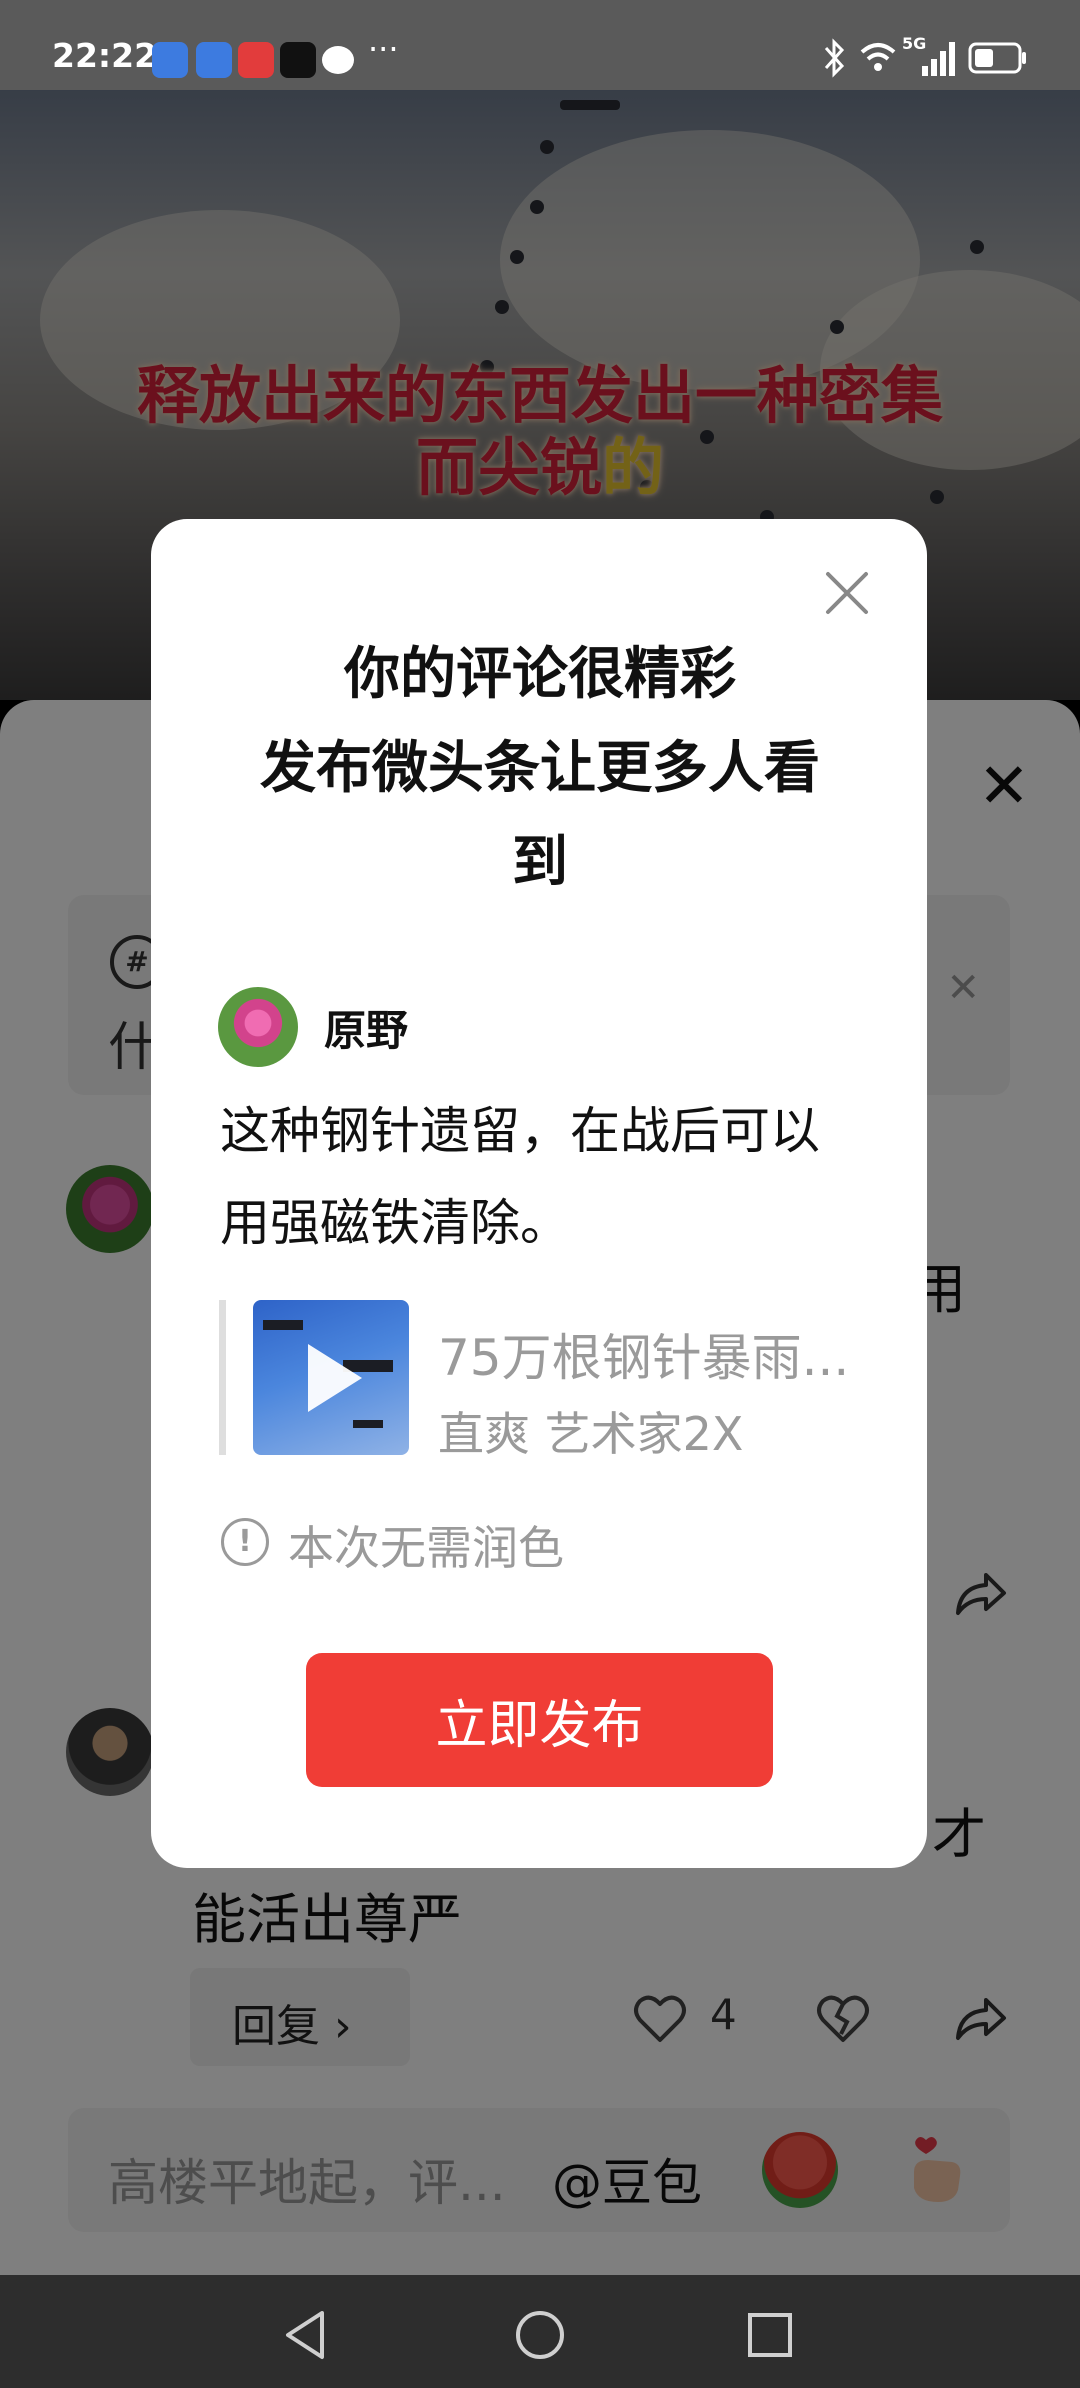  I want to click on wifi-icon, so click(878, 57).